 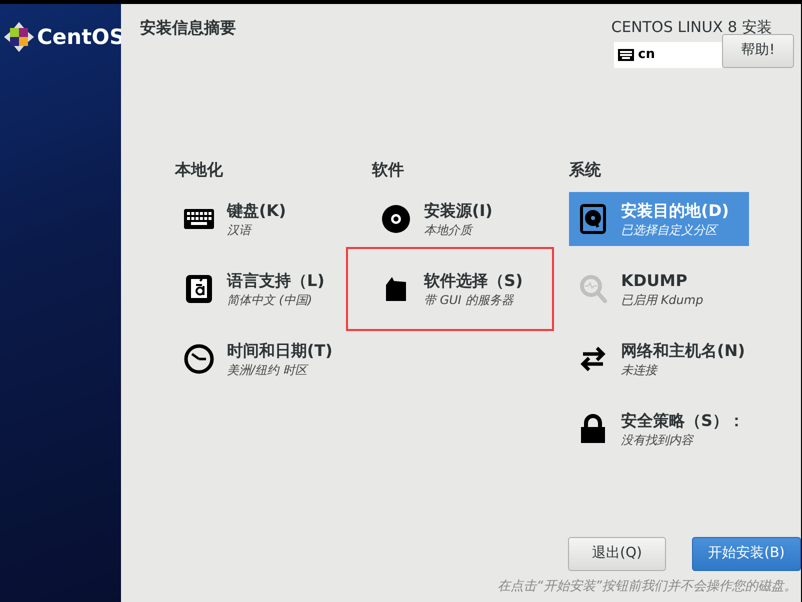 What do you see at coordinates (670, 230) in the screenshot?
I see `spoke-status: 已选择自定义分区` at bounding box center [670, 230].